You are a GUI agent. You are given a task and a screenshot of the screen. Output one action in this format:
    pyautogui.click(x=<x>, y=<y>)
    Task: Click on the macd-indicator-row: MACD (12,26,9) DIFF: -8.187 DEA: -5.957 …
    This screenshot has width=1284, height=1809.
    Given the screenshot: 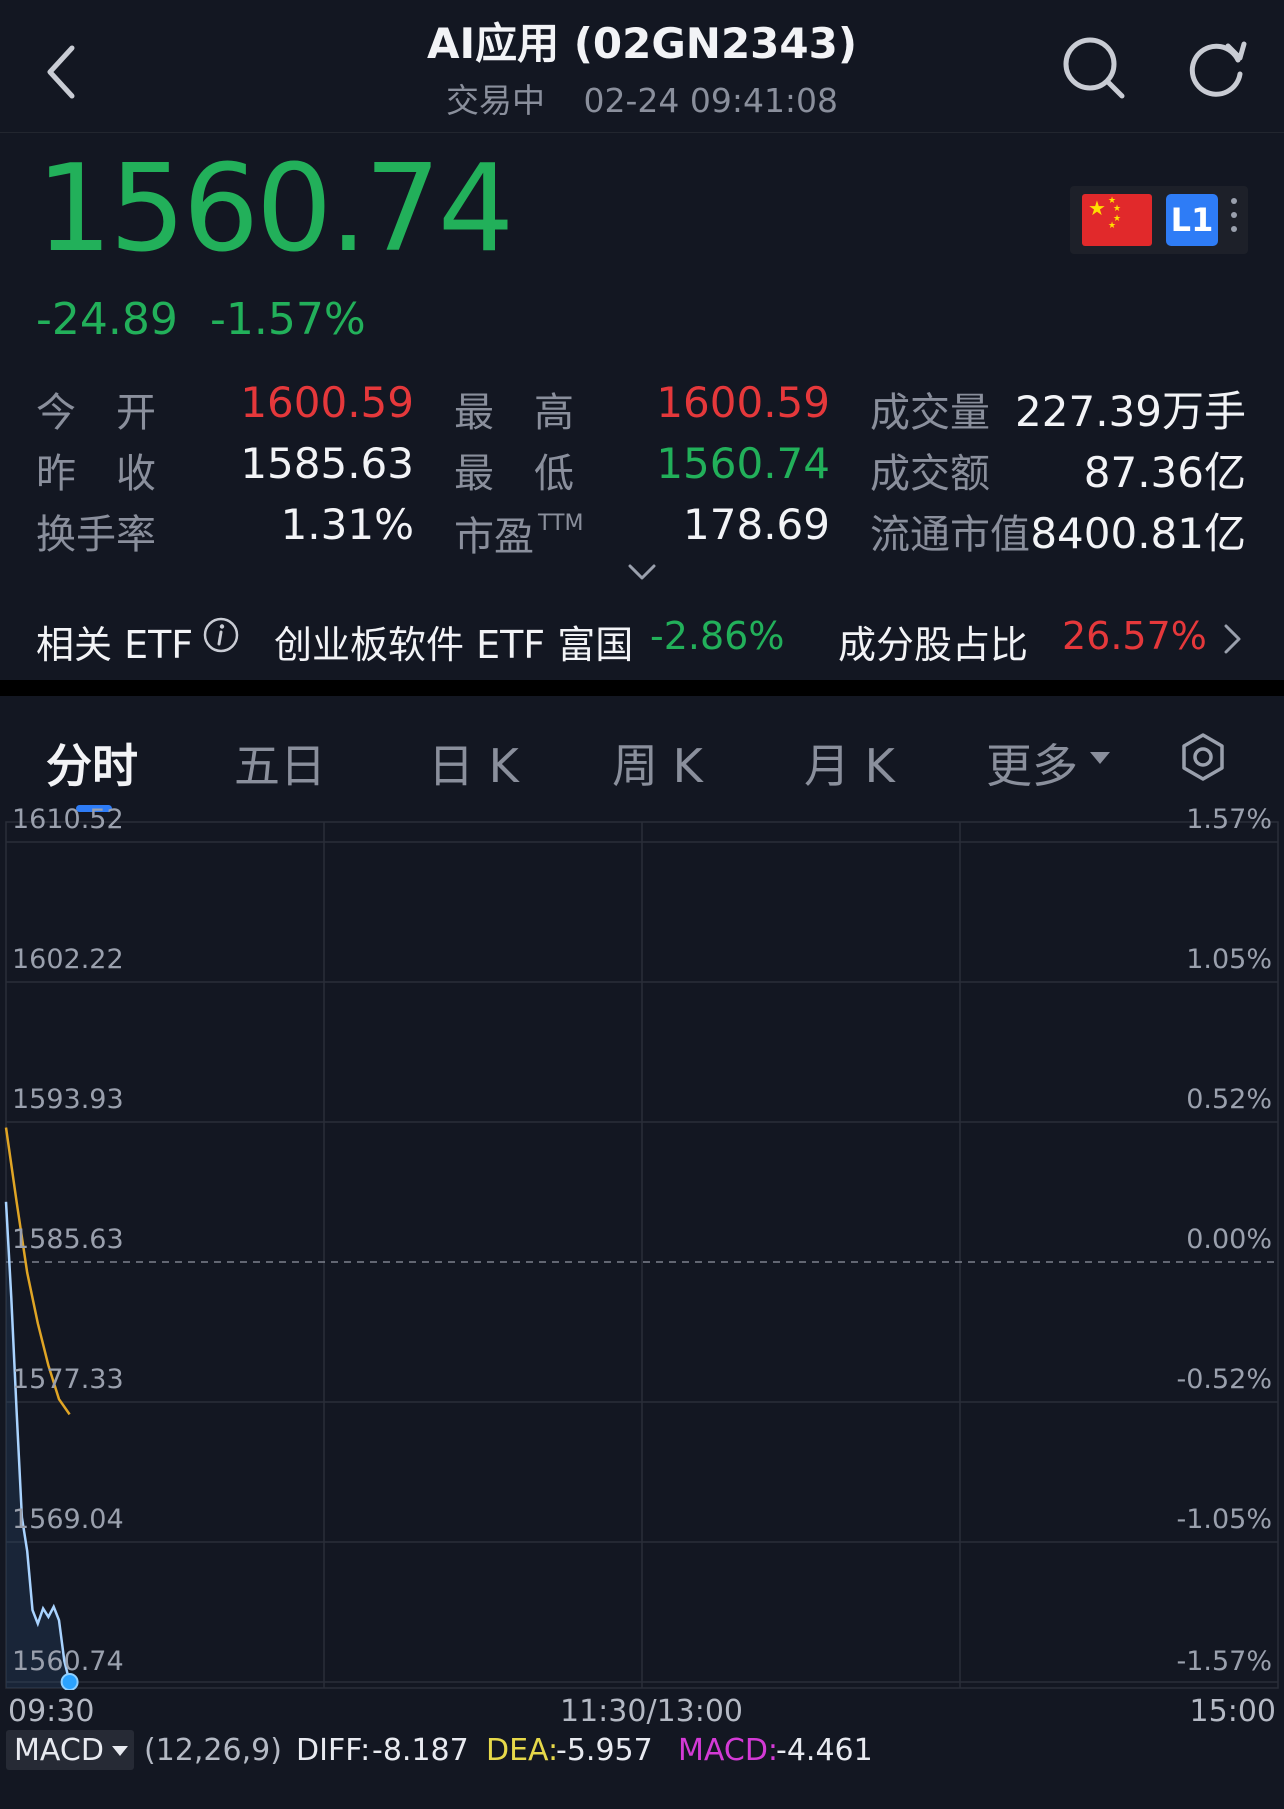 What is the action you would take?
    pyautogui.click(x=642, y=1750)
    